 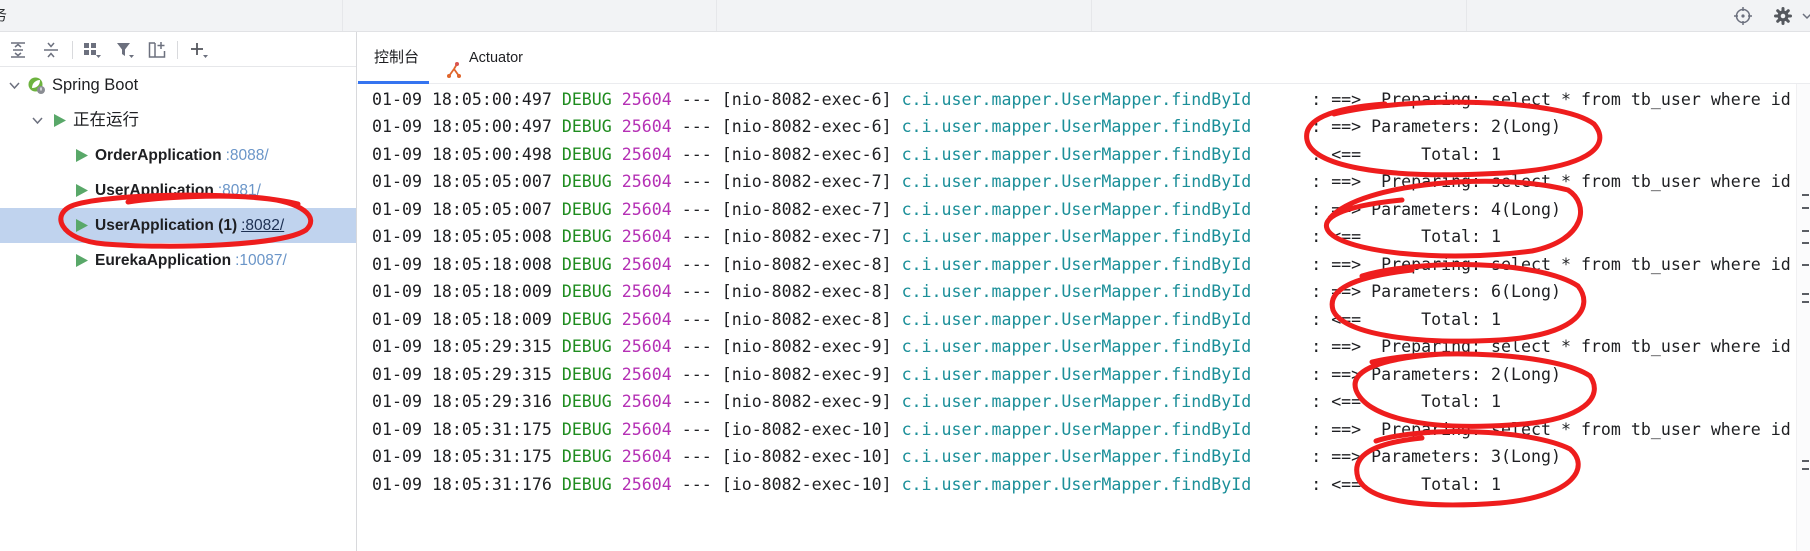 I want to click on filter-icon, so click(x=125, y=50).